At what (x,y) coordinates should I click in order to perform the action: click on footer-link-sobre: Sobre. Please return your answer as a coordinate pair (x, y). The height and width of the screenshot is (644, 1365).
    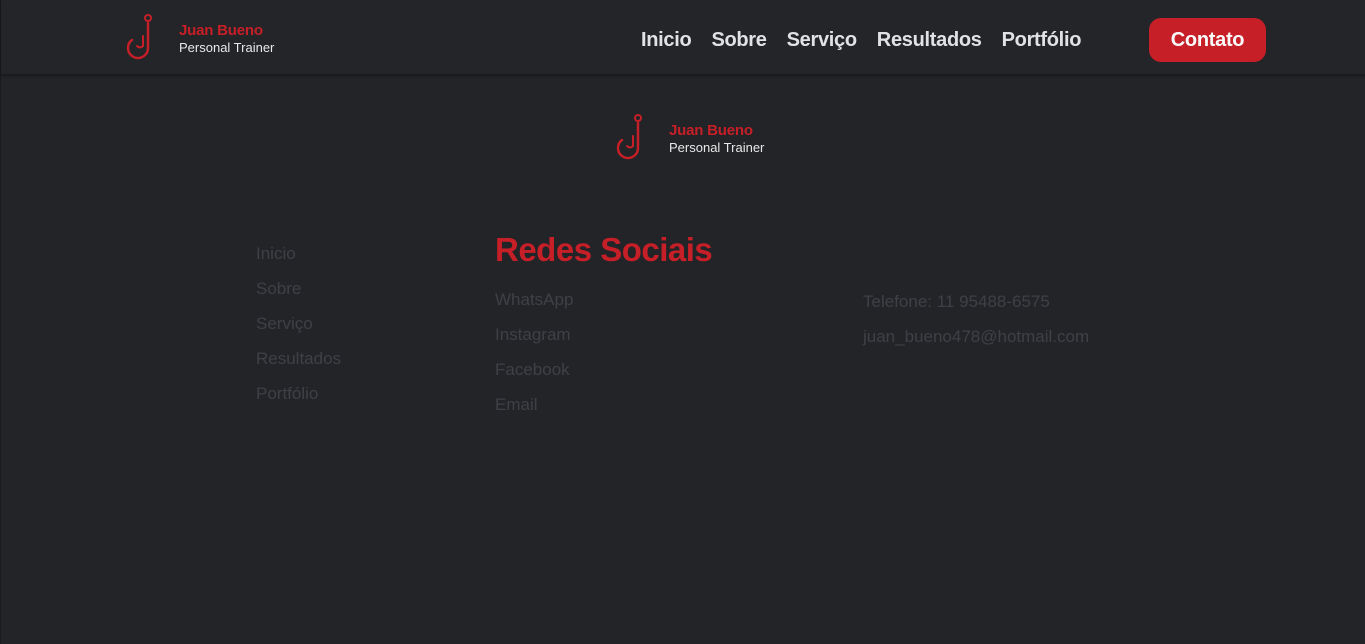
    Looking at the image, I should click on (298, 296).